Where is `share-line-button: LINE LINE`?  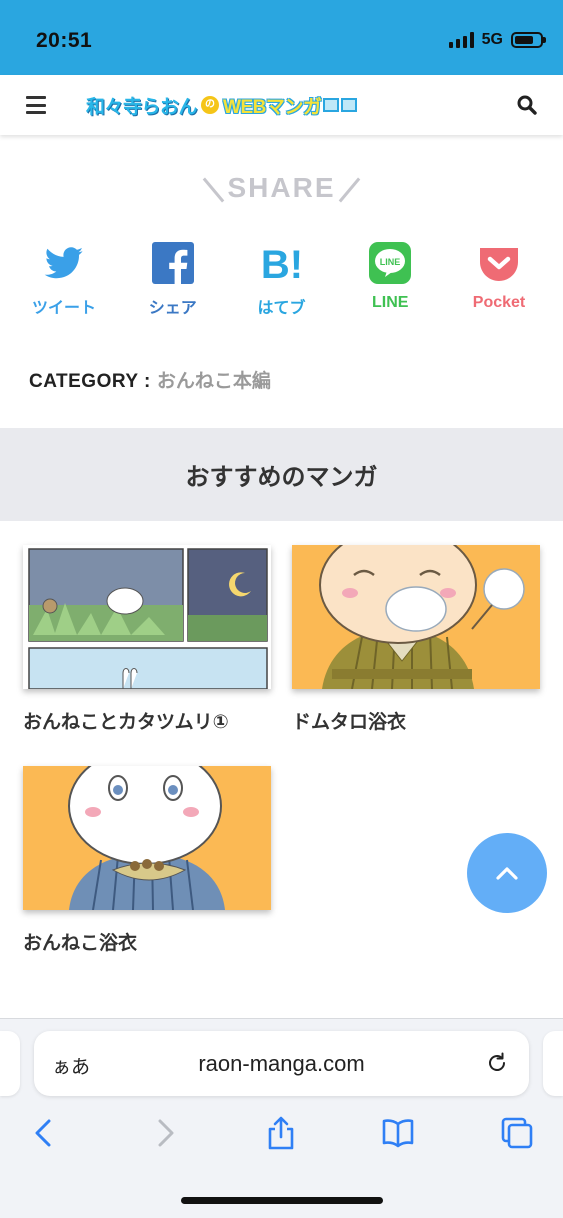 share-line-button: LINE LINE is located at coordinates (390, 279).